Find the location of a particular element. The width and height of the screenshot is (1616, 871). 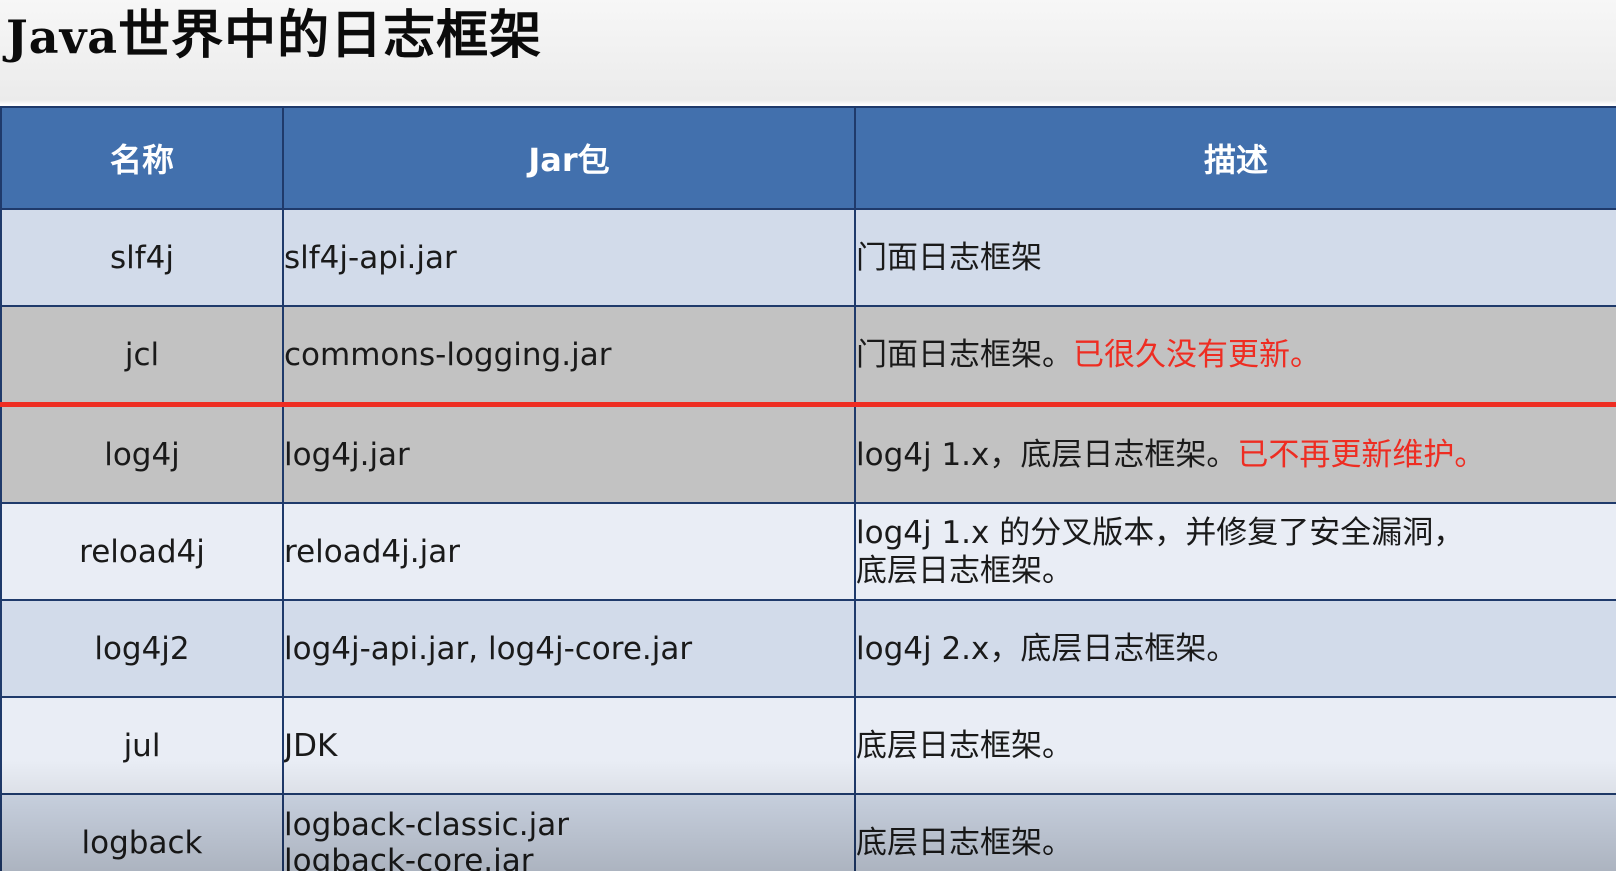

table-row: slf4j slf4j-api.jar 门面日志框架 is located at coordinates (808, 257).